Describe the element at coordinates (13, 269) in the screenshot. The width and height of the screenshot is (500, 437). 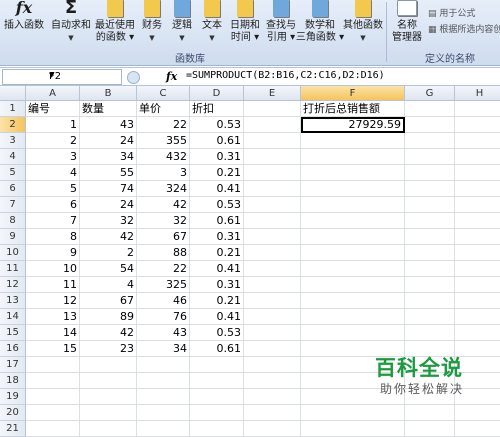
I see `row-header-11: 11` at that location.